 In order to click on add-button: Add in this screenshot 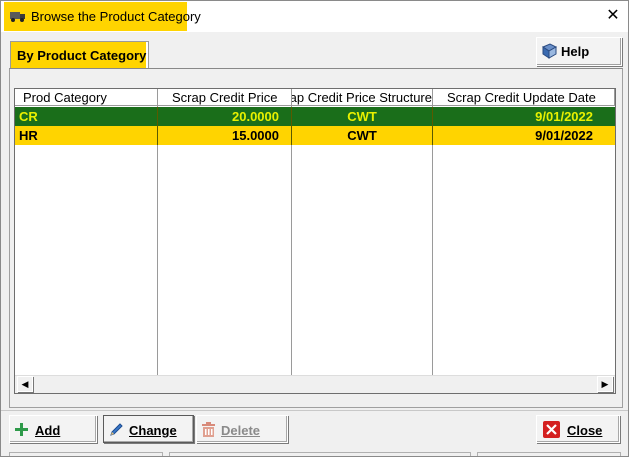, I will do `click(53, 429)`.